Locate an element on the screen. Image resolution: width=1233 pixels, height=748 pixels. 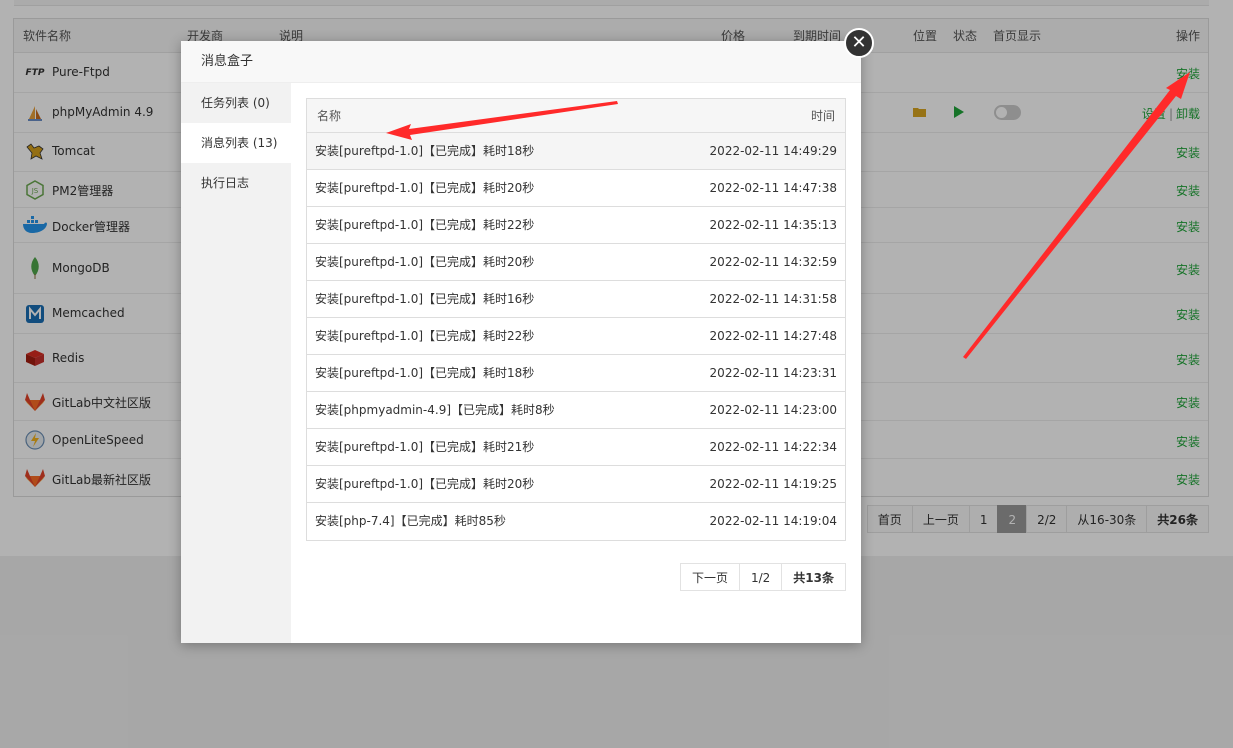
message-time: 2022-02-11 14:27:48 is located at coordinates (773, 336).